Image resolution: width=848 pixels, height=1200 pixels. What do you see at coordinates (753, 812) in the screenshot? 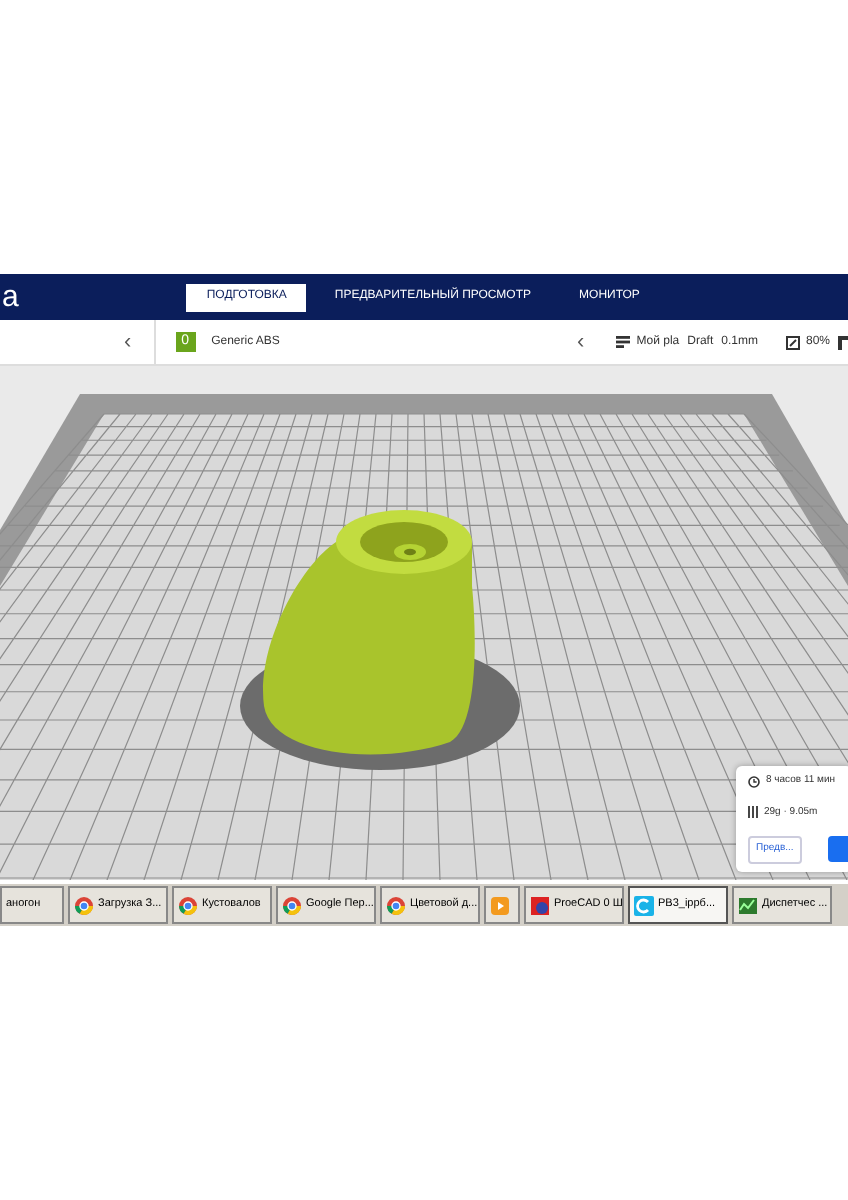
I see `spool-icon` at bounding box center [753, 812].